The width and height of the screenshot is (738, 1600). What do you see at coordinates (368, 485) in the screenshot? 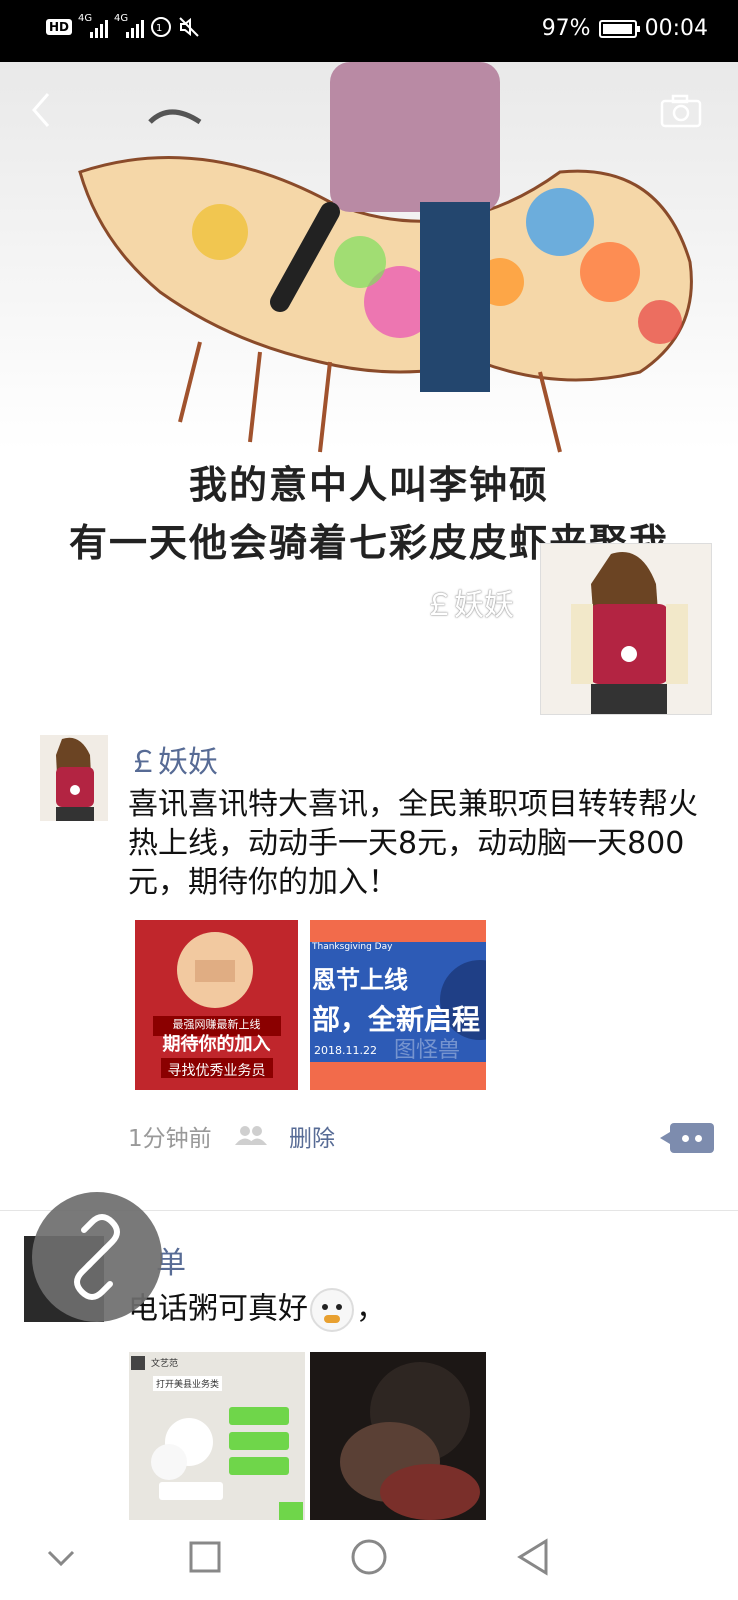
I see `cover-caption-1: 我的意中人叫李钟硕` at bounding box center [368, 485].